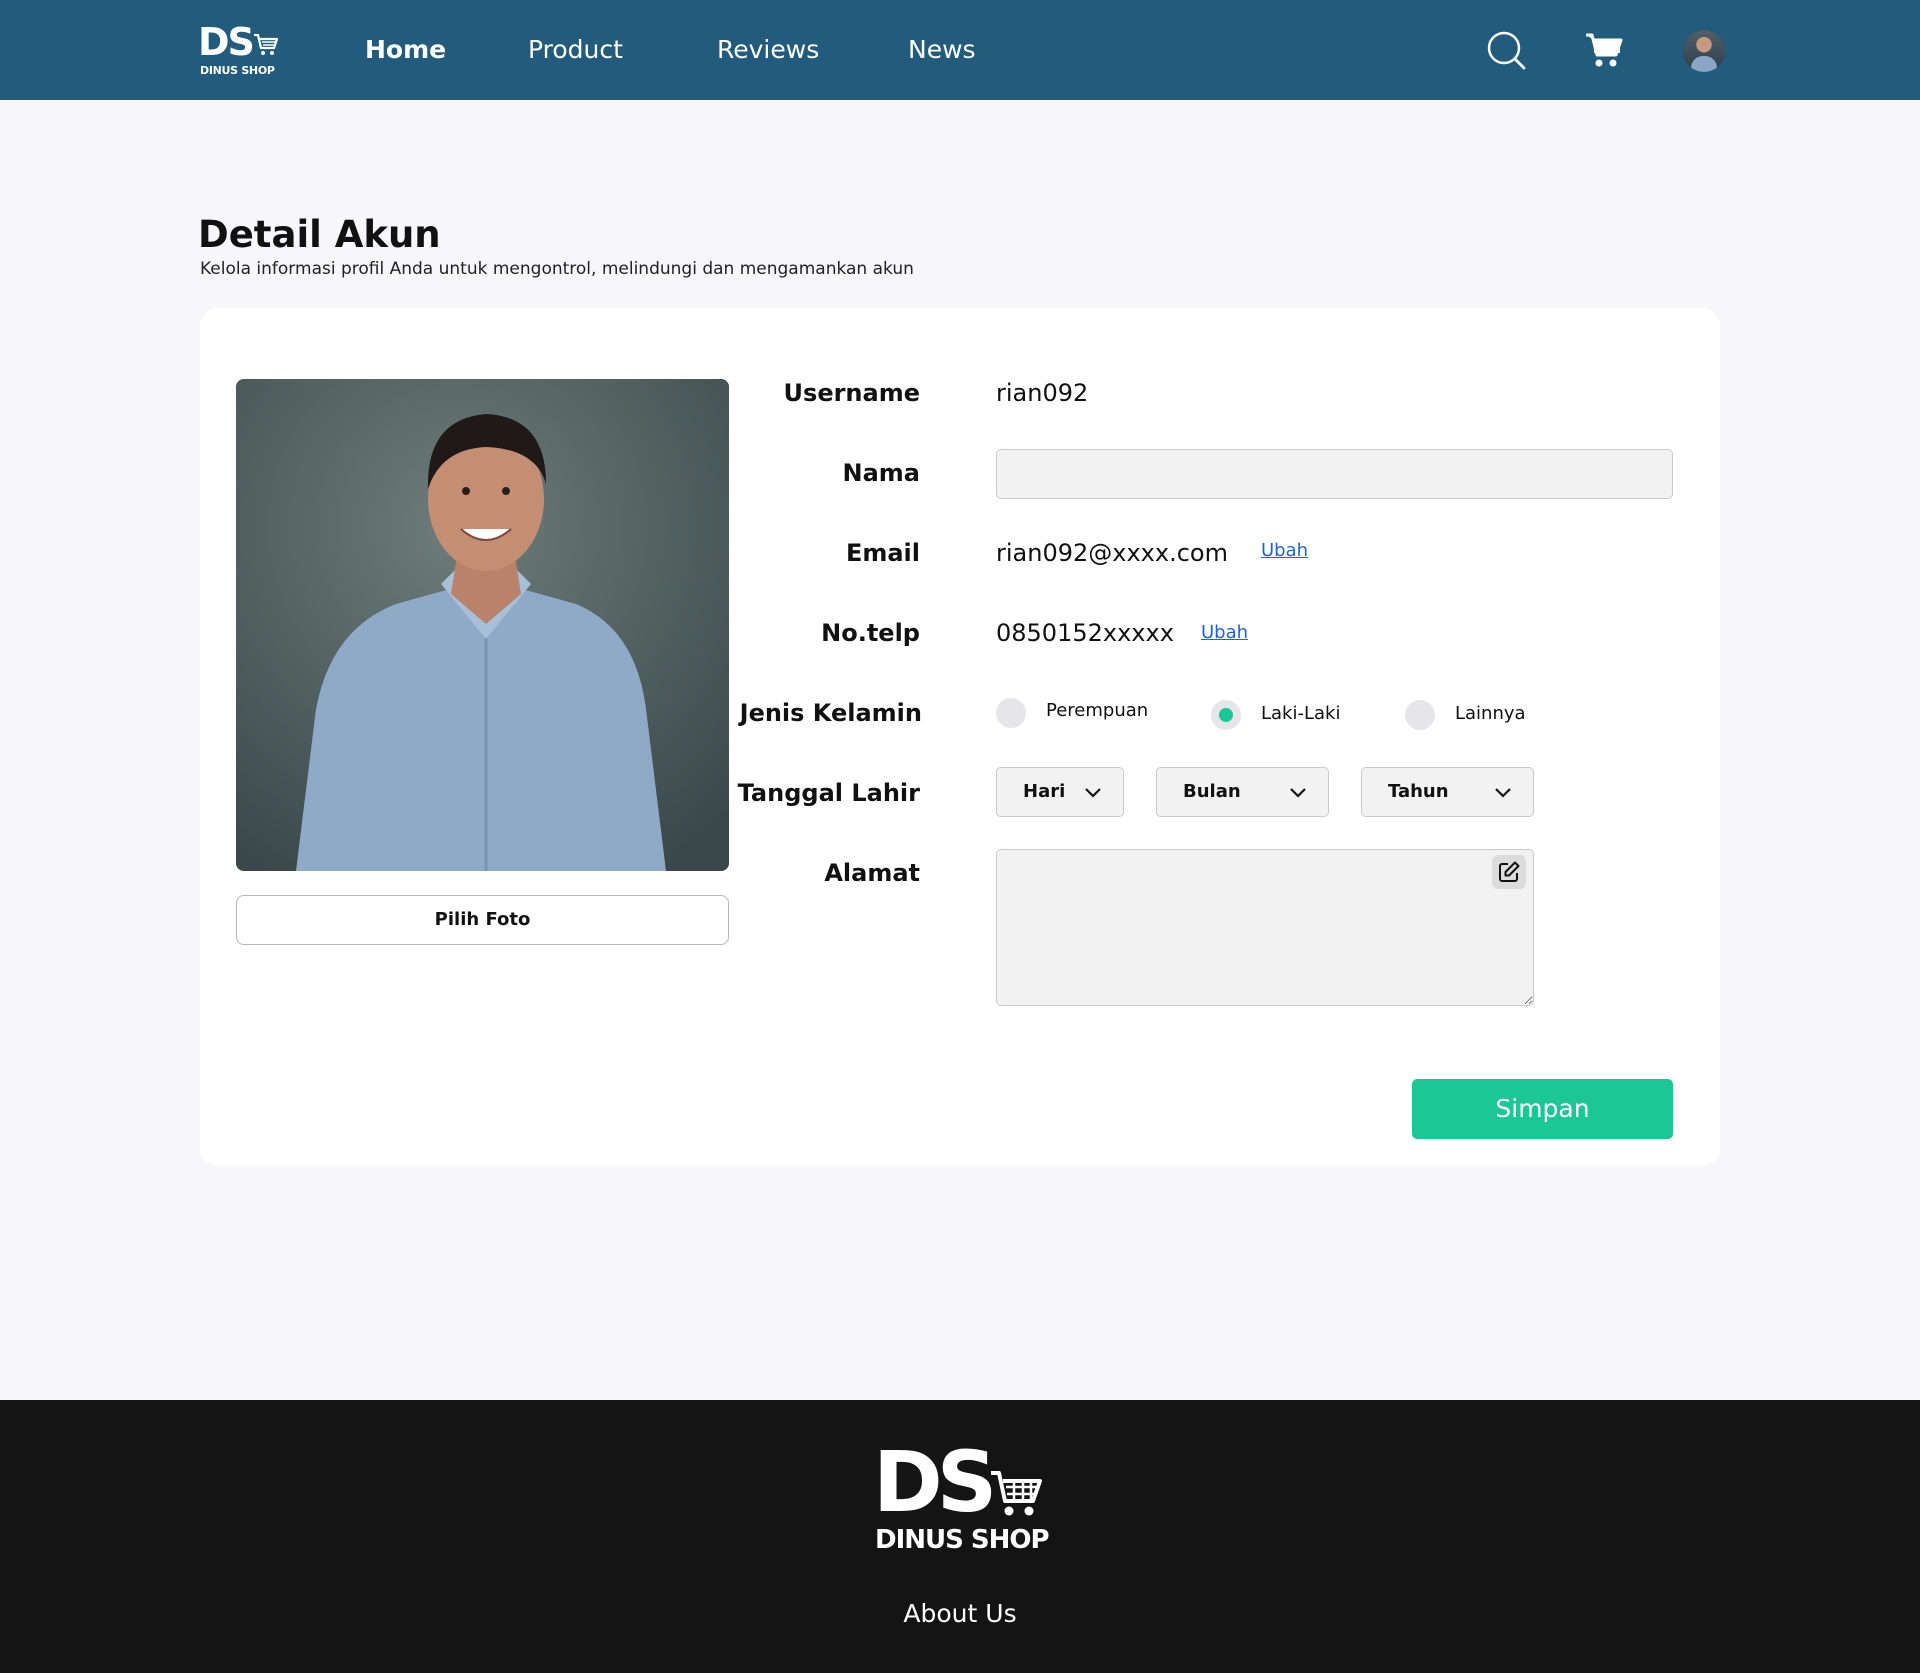 This screenshot has width=1920, height=1673. I want to click on gender-option-lainnya: Lainnya, so click(1490, 713).